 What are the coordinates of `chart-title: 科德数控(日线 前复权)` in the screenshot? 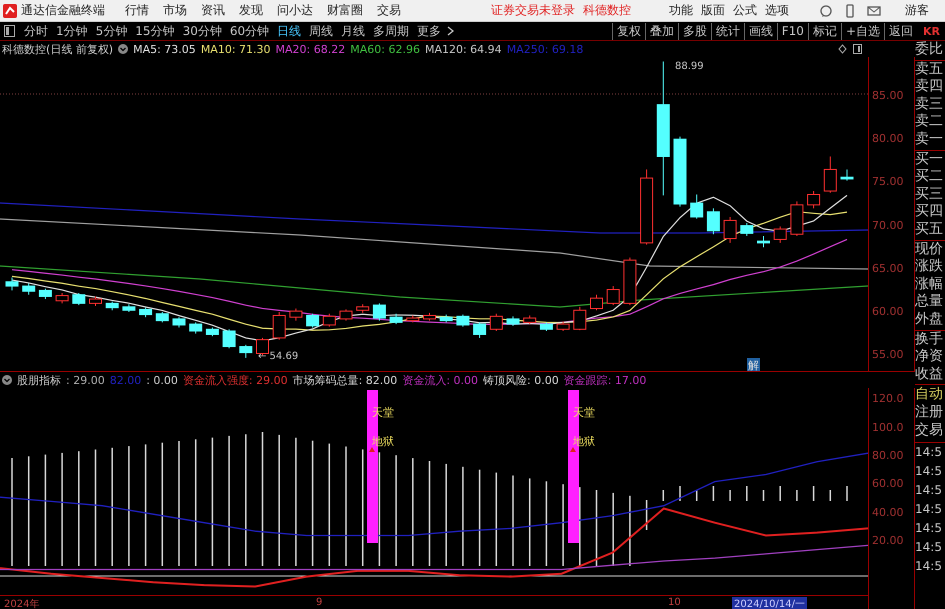 It's located at (58, 49).